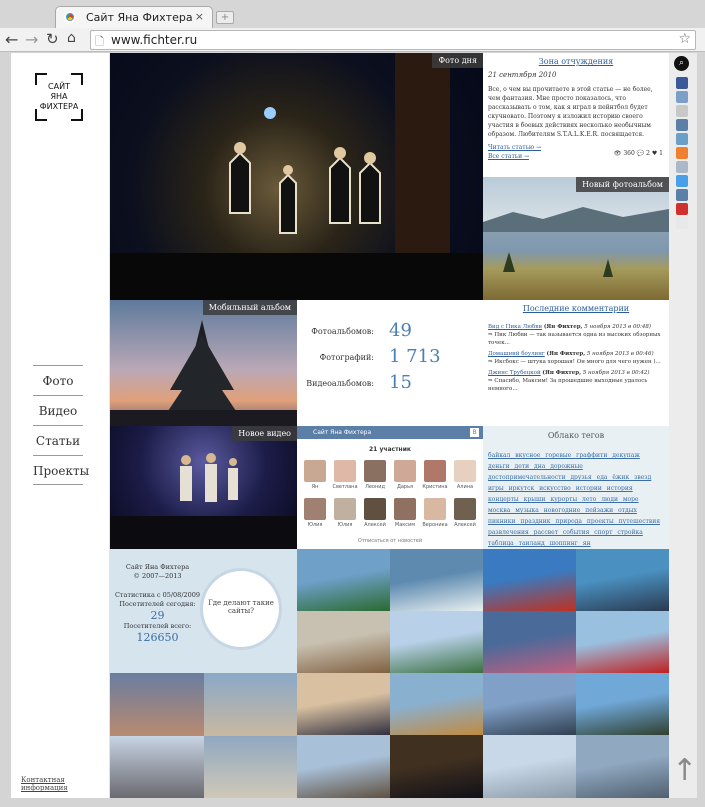 The width and height of the screenshot is (705, 807). I want to click on menu-item-projects: Проекты, so click(61, 470).